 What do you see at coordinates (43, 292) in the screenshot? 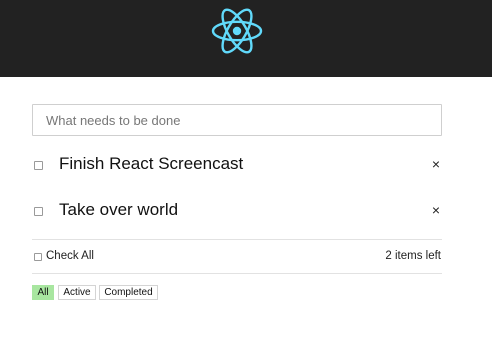
I see `filter-all-button: All` at bounding box center [43, 292].